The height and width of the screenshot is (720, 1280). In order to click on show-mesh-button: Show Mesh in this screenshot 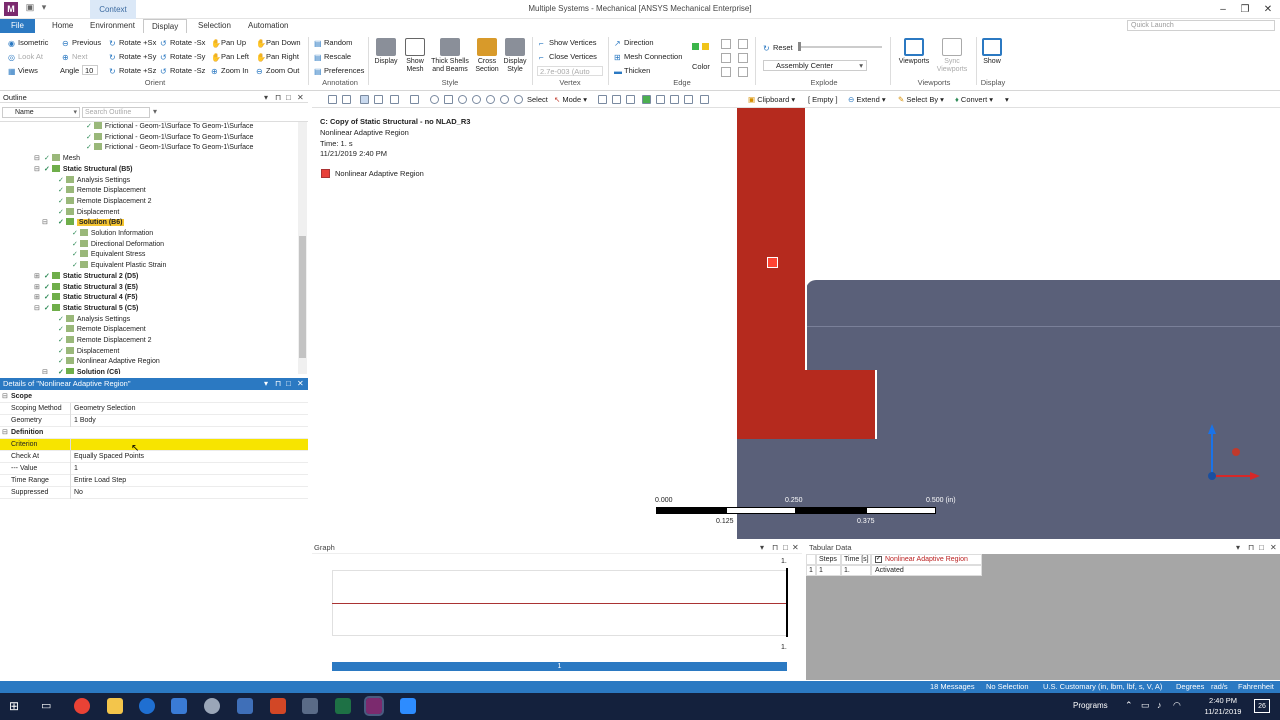, I will do `click(415, 56)`.